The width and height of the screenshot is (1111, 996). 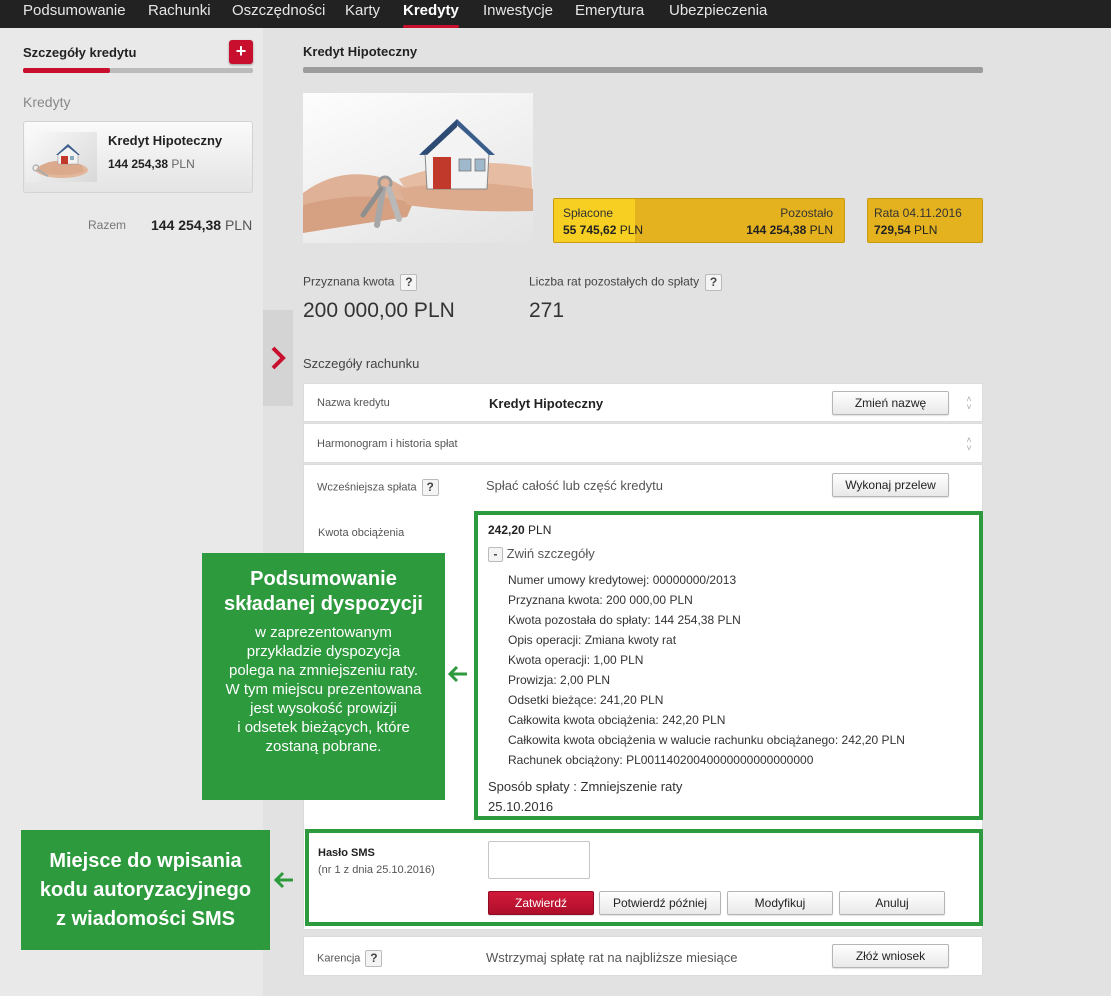 I want to click on repayment-date: 25.10.2016, so click(x=521, y=806).